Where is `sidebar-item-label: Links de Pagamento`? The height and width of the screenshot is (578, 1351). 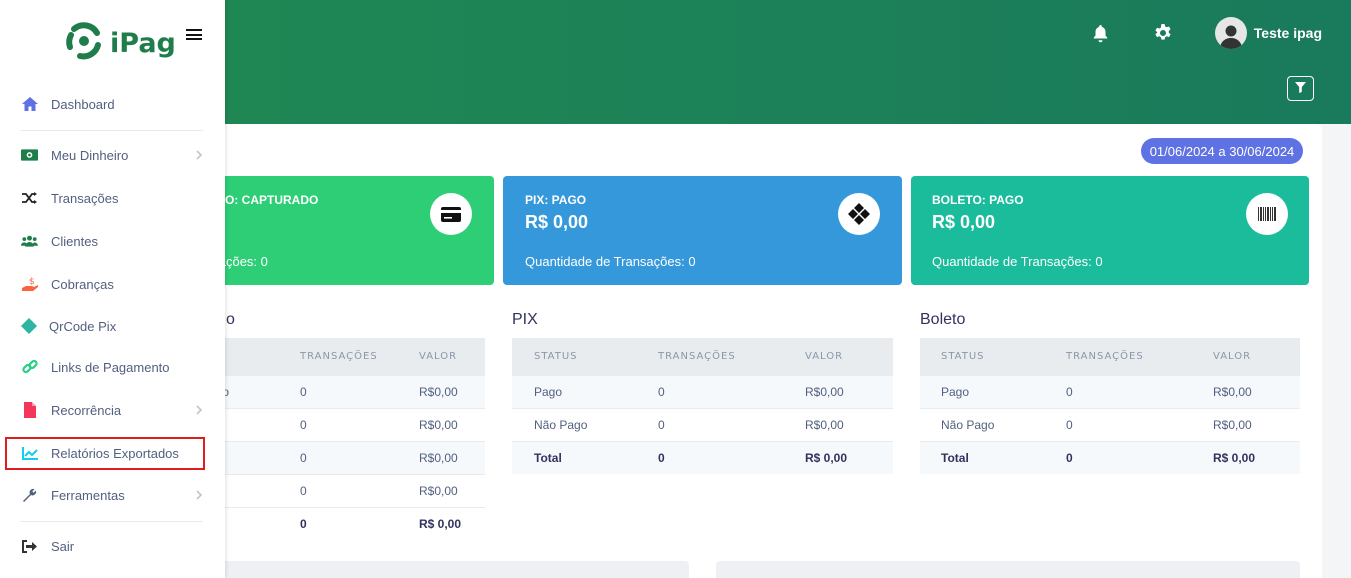 sidebar-item-label: Links de Pagamento is located at coordinates (110, 367).